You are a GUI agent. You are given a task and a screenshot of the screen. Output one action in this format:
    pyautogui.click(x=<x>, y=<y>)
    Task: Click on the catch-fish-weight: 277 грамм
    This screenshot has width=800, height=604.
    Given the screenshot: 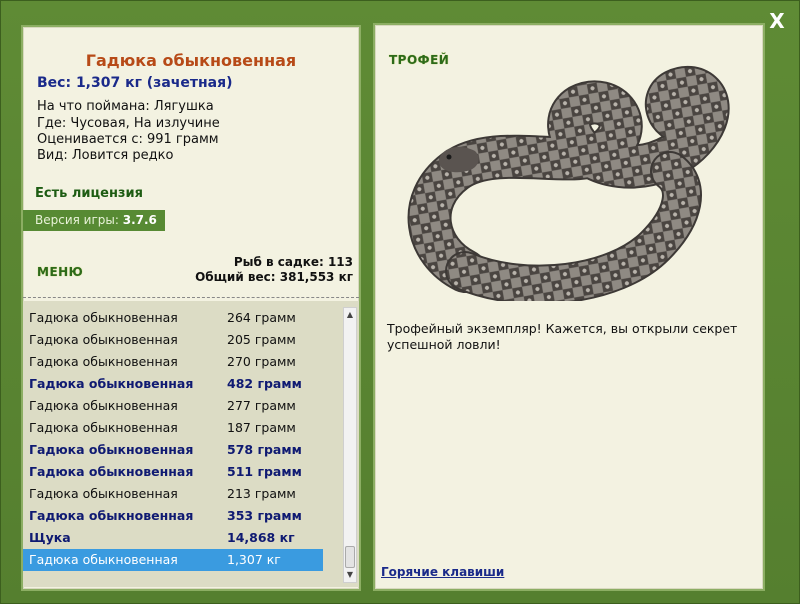 What is the action you would take?
    pyautogui.click(x=261, y=405)
    